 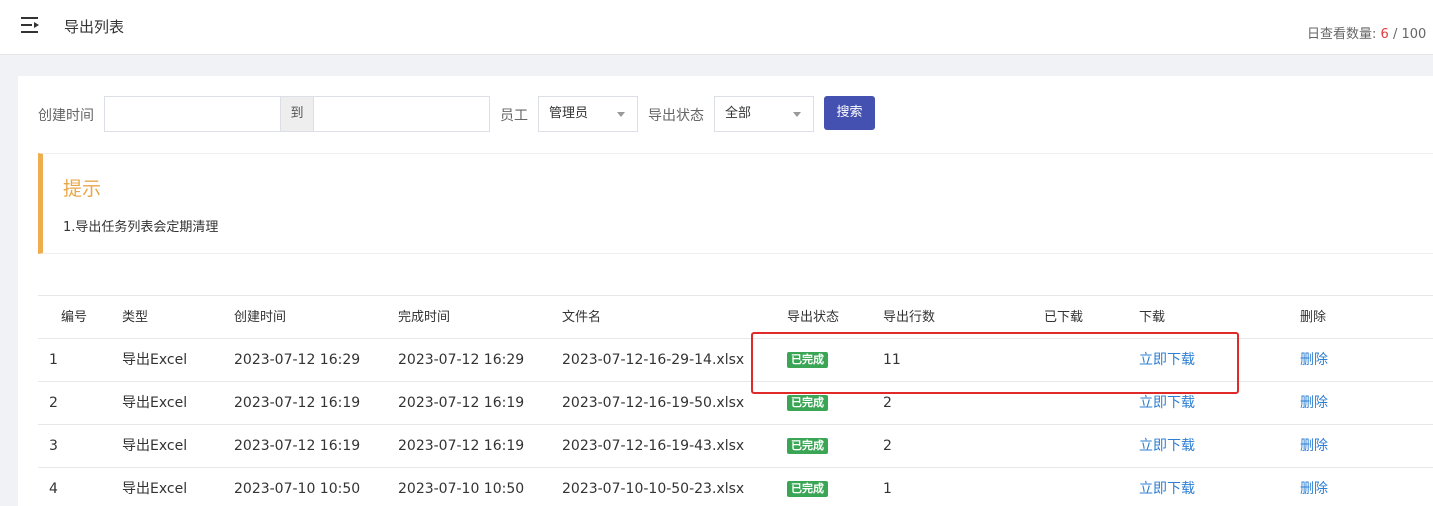 What do you see at coordinates (53, 446) in the screenshot?
I see `row-id: 3` at bounding box center [53, 446].